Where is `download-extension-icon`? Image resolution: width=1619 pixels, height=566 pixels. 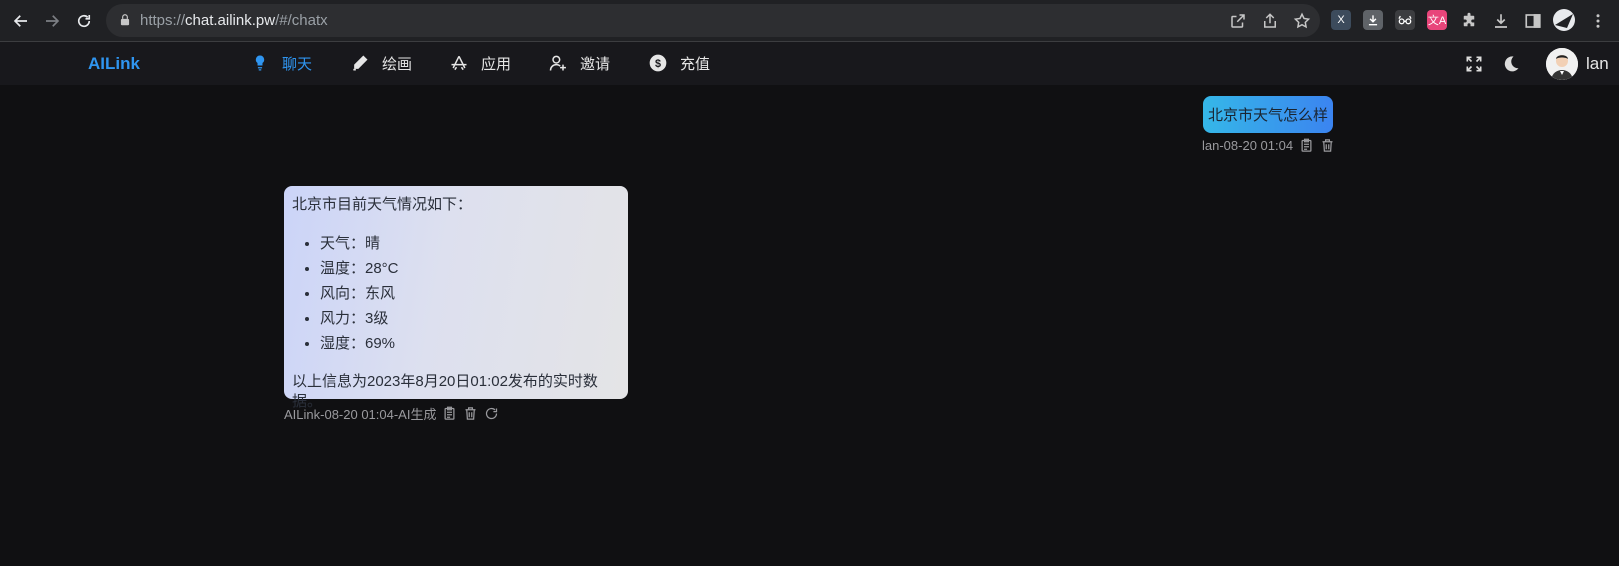 download-extension-icon is located at coordinates (1373, 20).